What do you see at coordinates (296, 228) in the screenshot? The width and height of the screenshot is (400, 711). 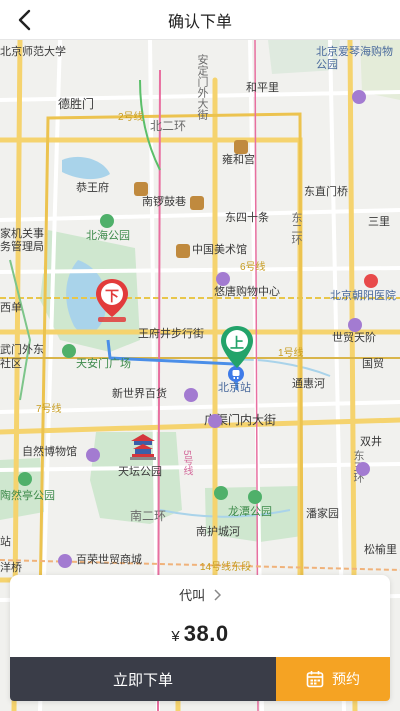 I see `map-label: 东二环` at bounding box center [296, 228].